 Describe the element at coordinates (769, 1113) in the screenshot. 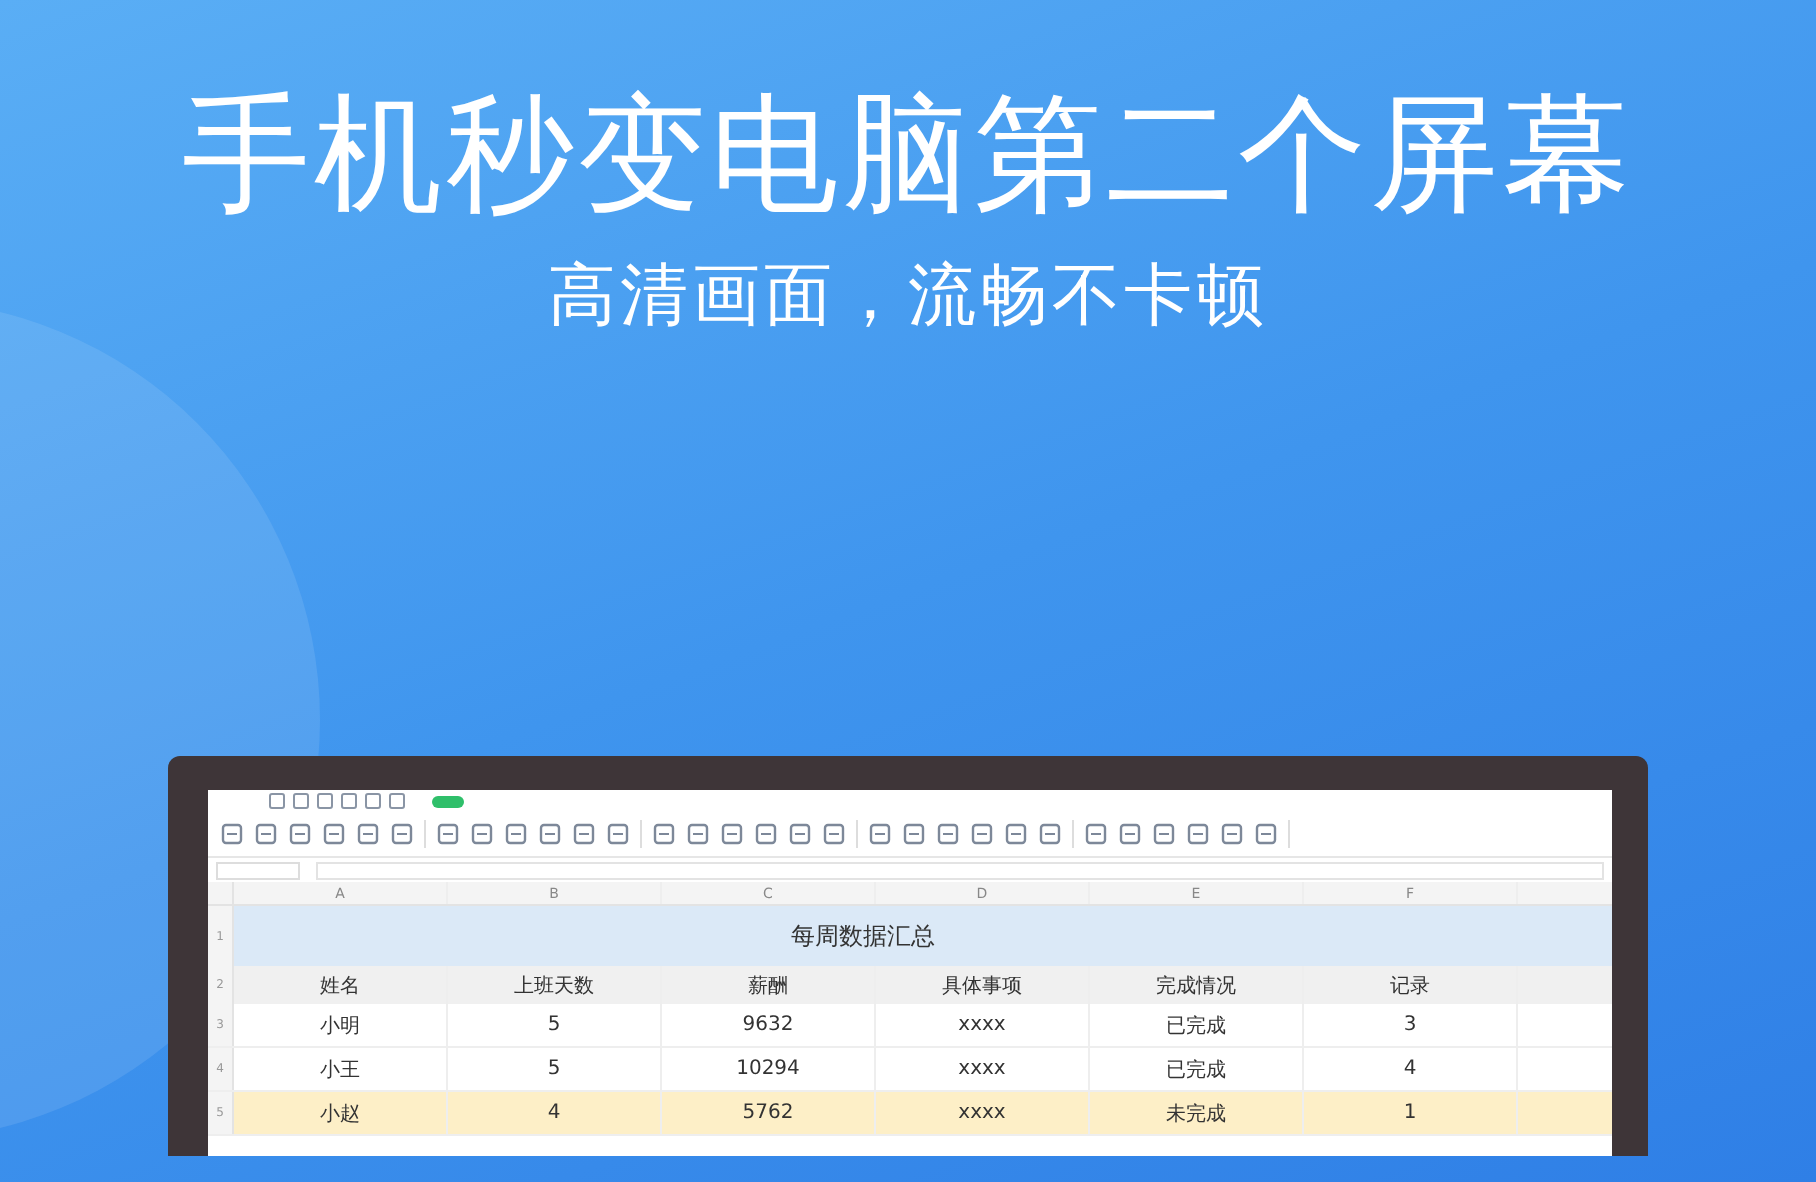

I see `table-cell: 5762` at that location.